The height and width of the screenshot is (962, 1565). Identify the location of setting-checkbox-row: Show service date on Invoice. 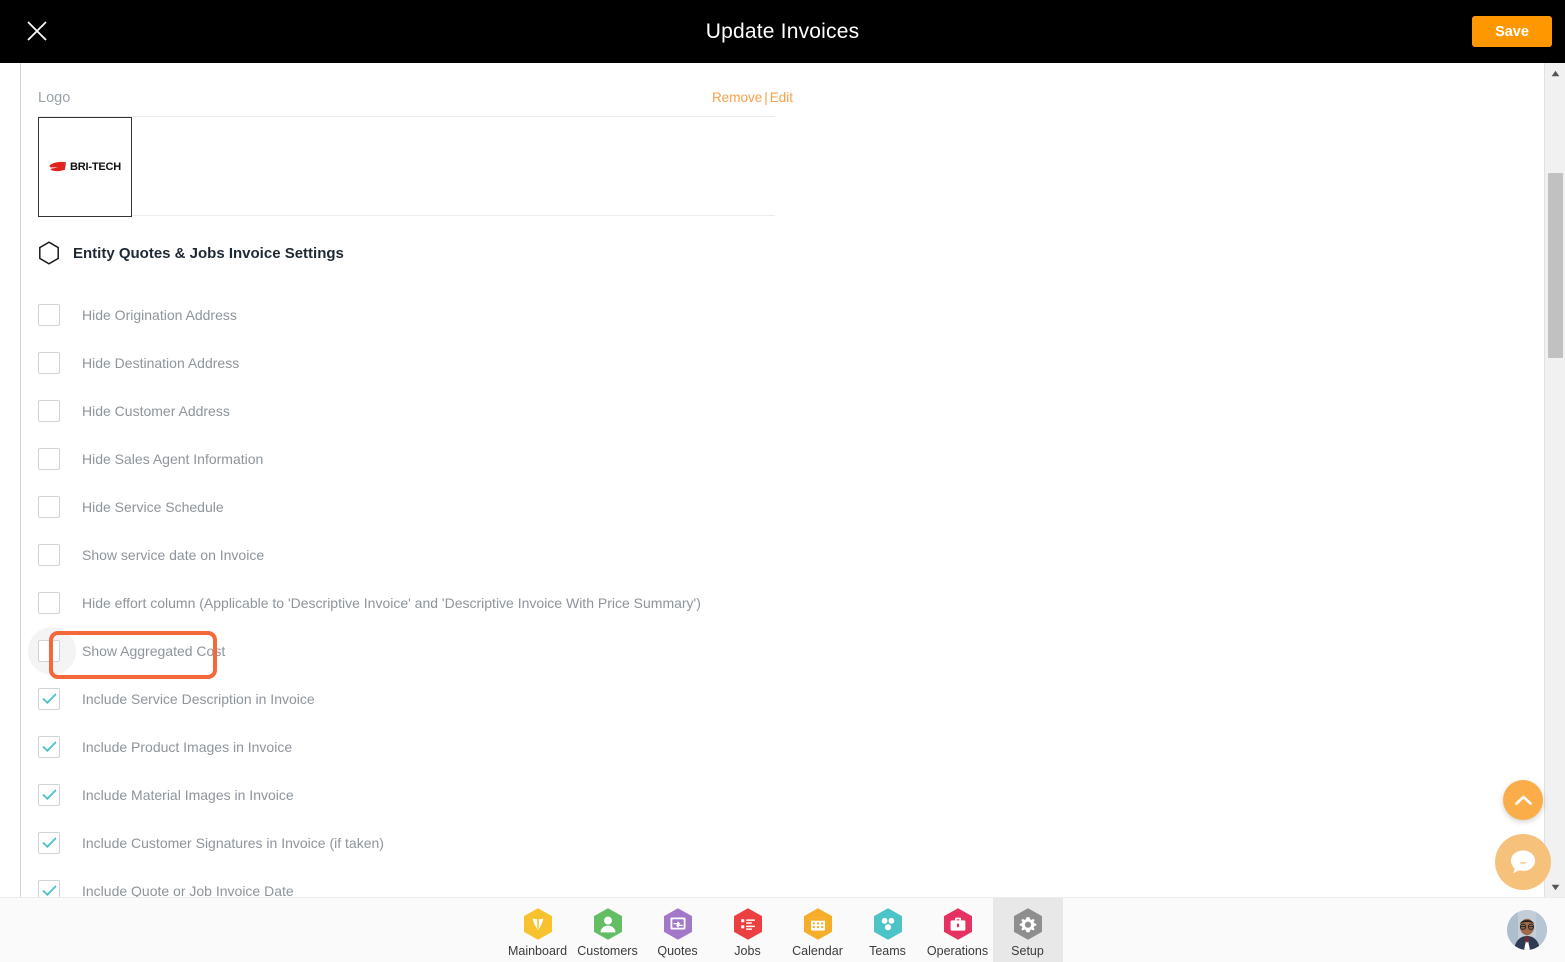
(778, 555).